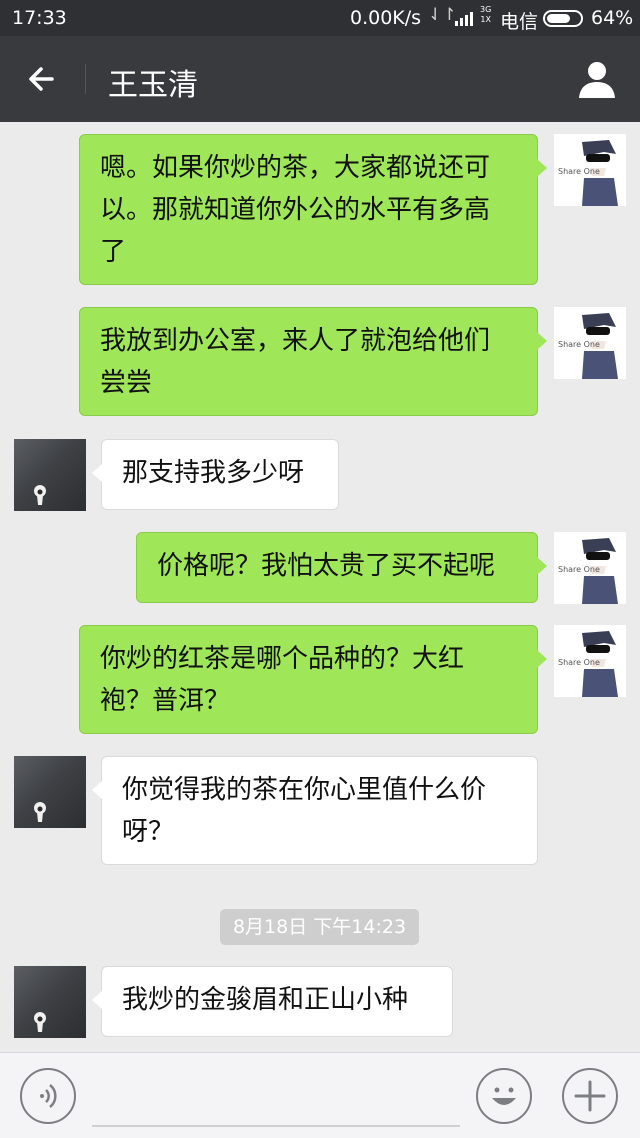 The width and height of the screenshot is (640, 1138). What do you see at coordinates (612, 18) in the screenshot?
I see `battery-percent: 64%` at bounding box center [612, 18].